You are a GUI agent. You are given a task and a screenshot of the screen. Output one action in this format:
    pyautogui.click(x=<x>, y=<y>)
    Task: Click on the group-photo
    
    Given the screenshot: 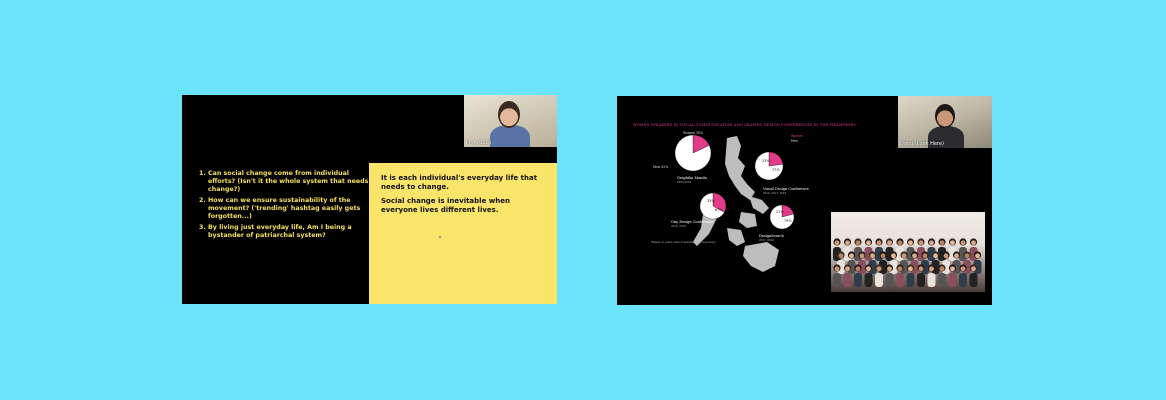 What is the action you would take?
    pyautogui.click(x=908, y=252)
    